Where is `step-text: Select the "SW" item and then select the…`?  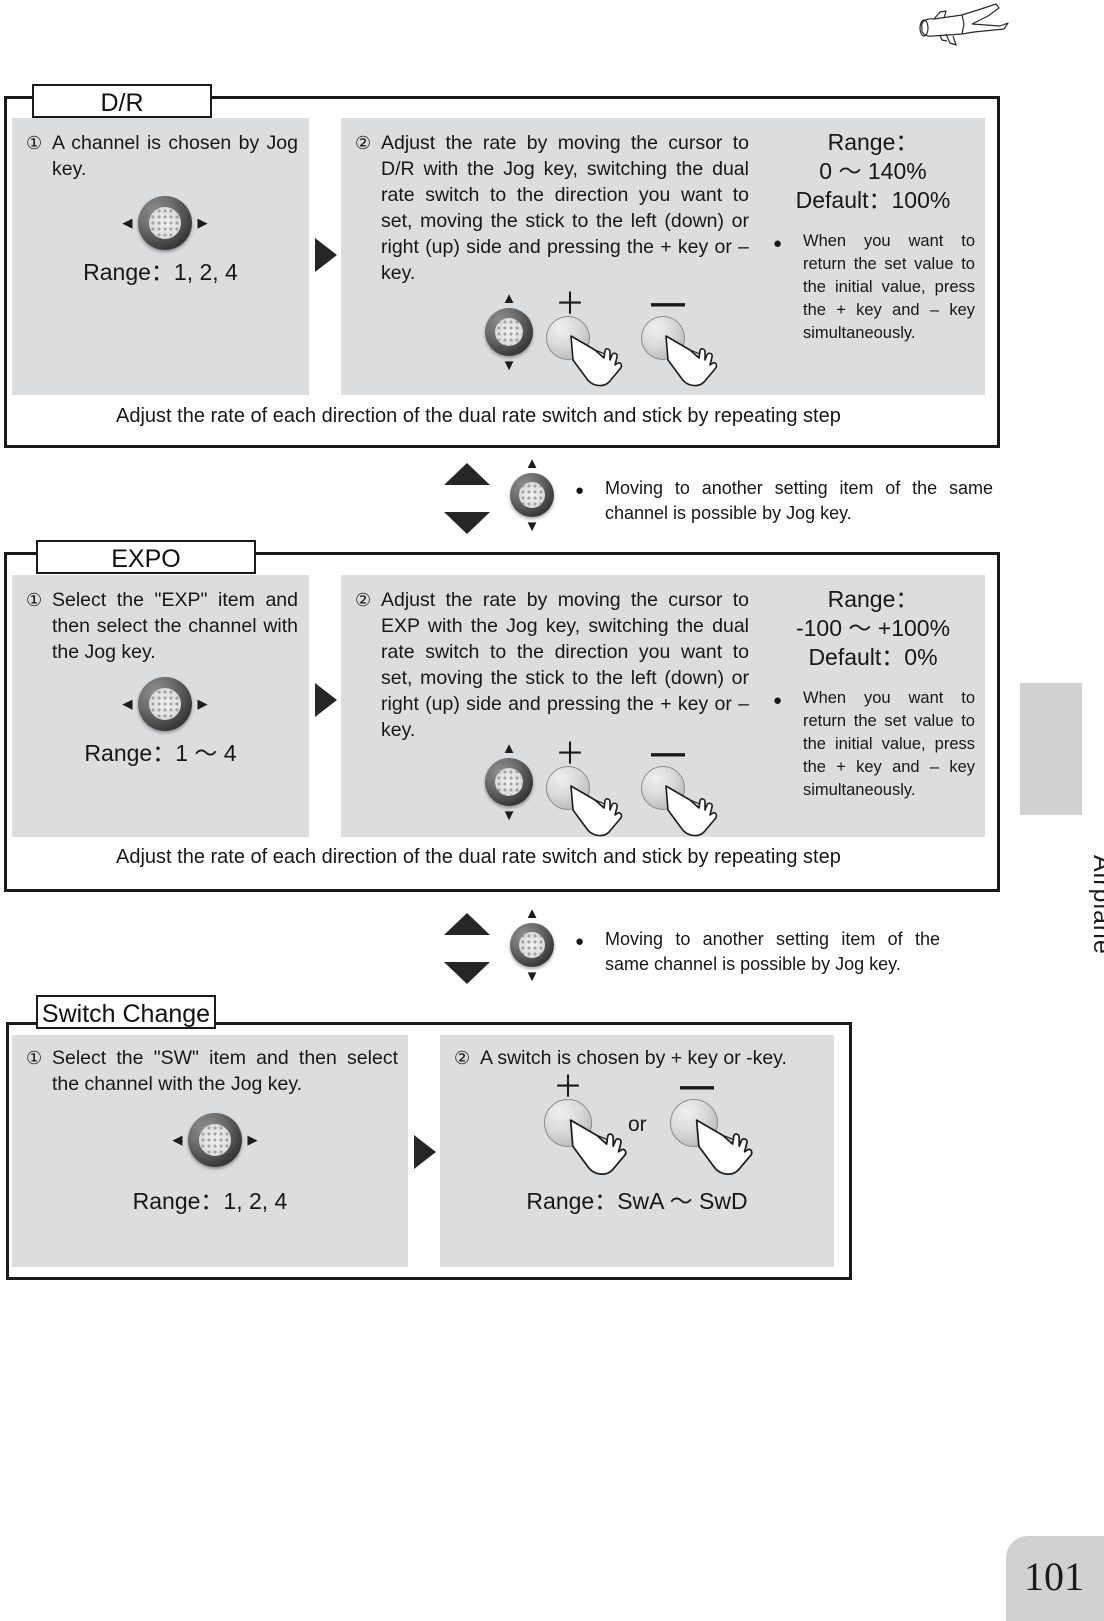
step-text: Select the "SW" item and then select the… is located at coordinates (225, 1071).